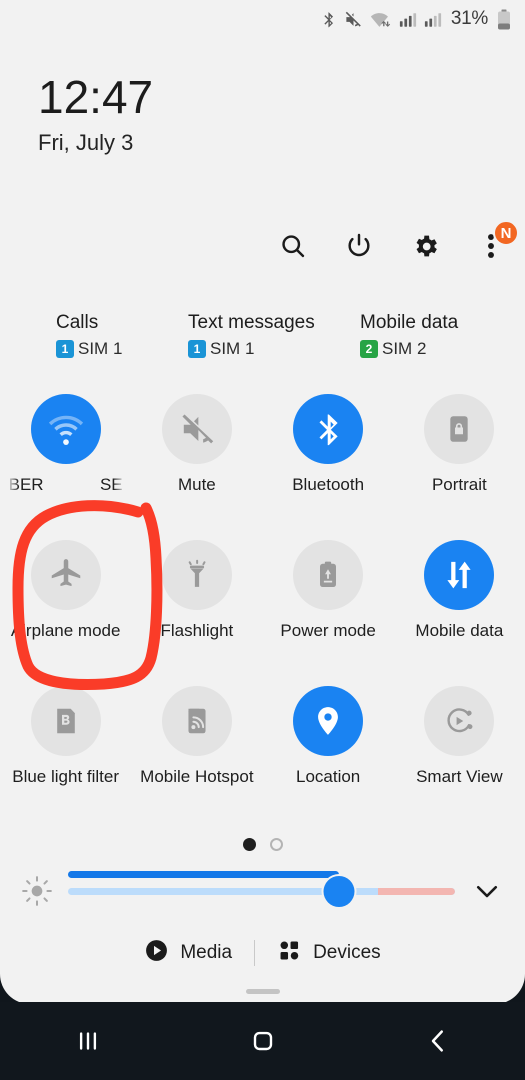 This screenshot has width=525, height=1080. I want to click on home-icon, so click(263, 1041).